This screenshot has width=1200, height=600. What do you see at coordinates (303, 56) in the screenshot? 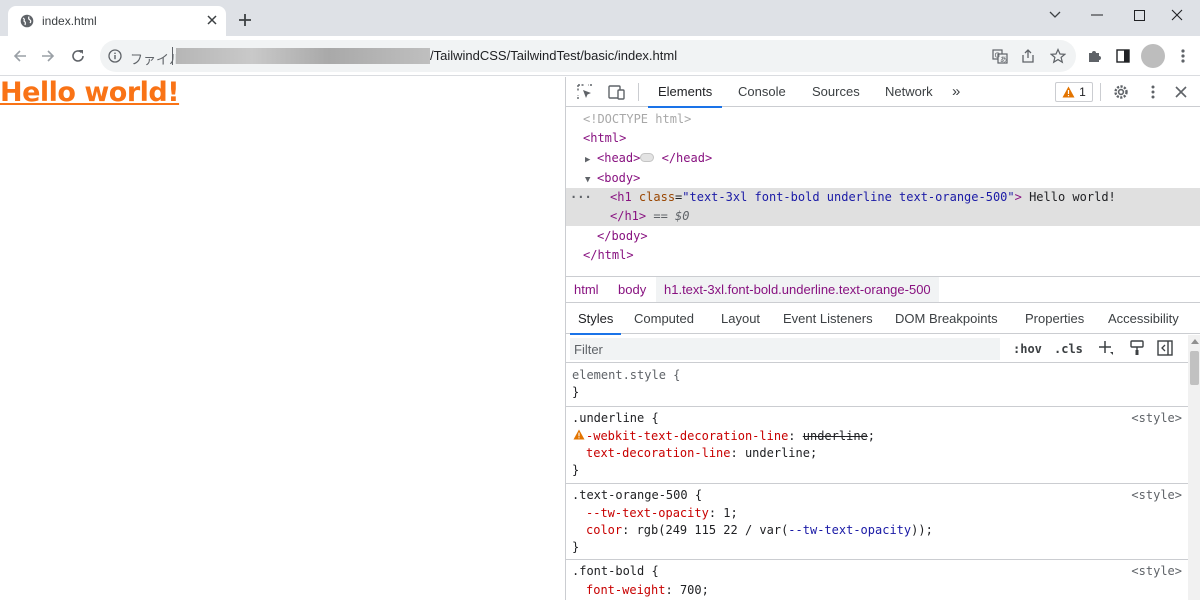
I see `redacted-url-segment` at bounding box center [303, 56].